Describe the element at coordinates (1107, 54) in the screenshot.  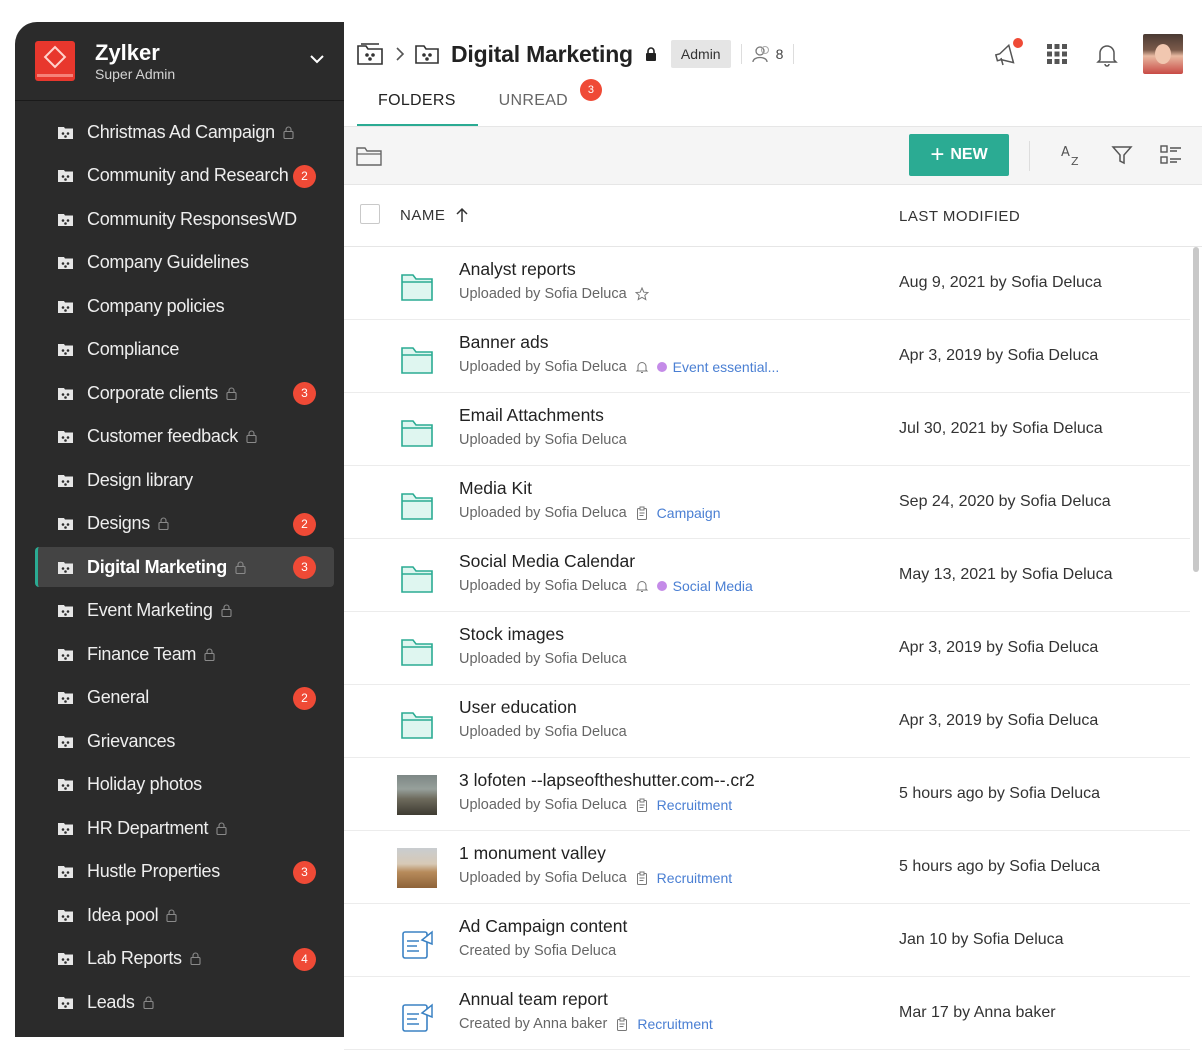
I see `notifications-button` at that location.